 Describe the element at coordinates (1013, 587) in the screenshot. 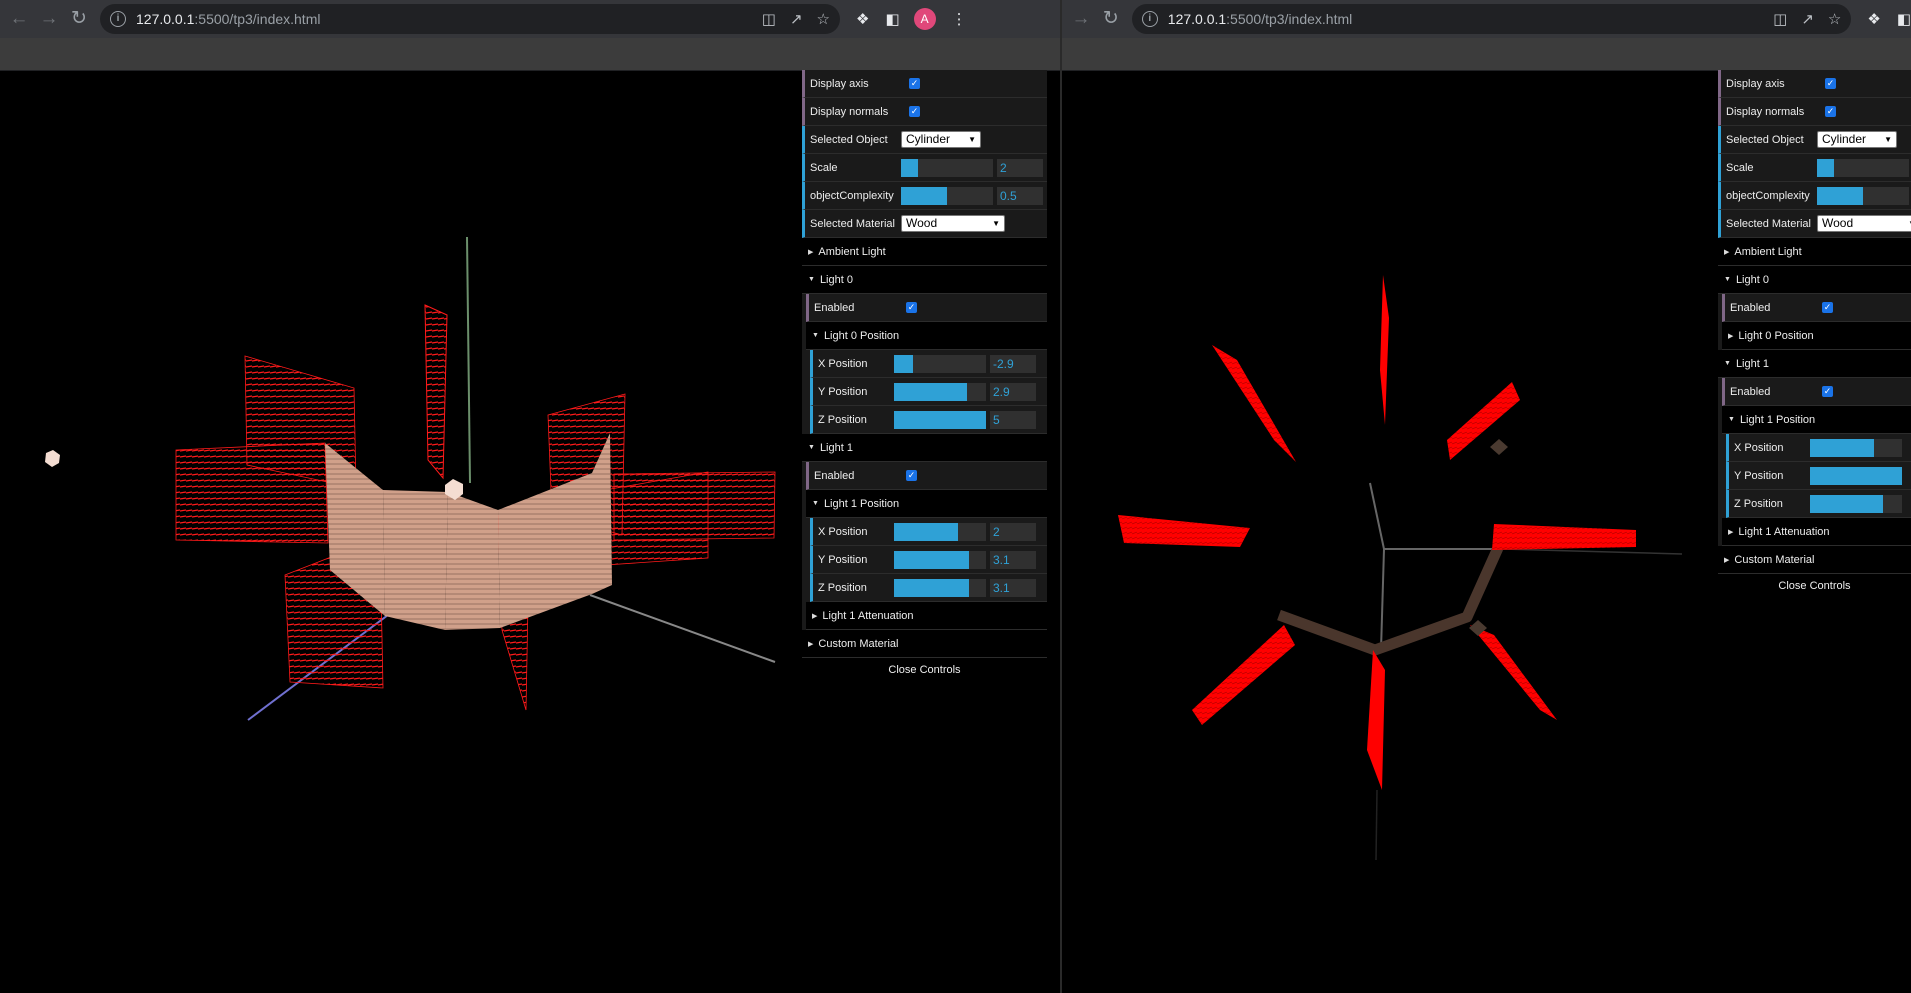

I see `light-1-z-number-input: 3.1` at that location.